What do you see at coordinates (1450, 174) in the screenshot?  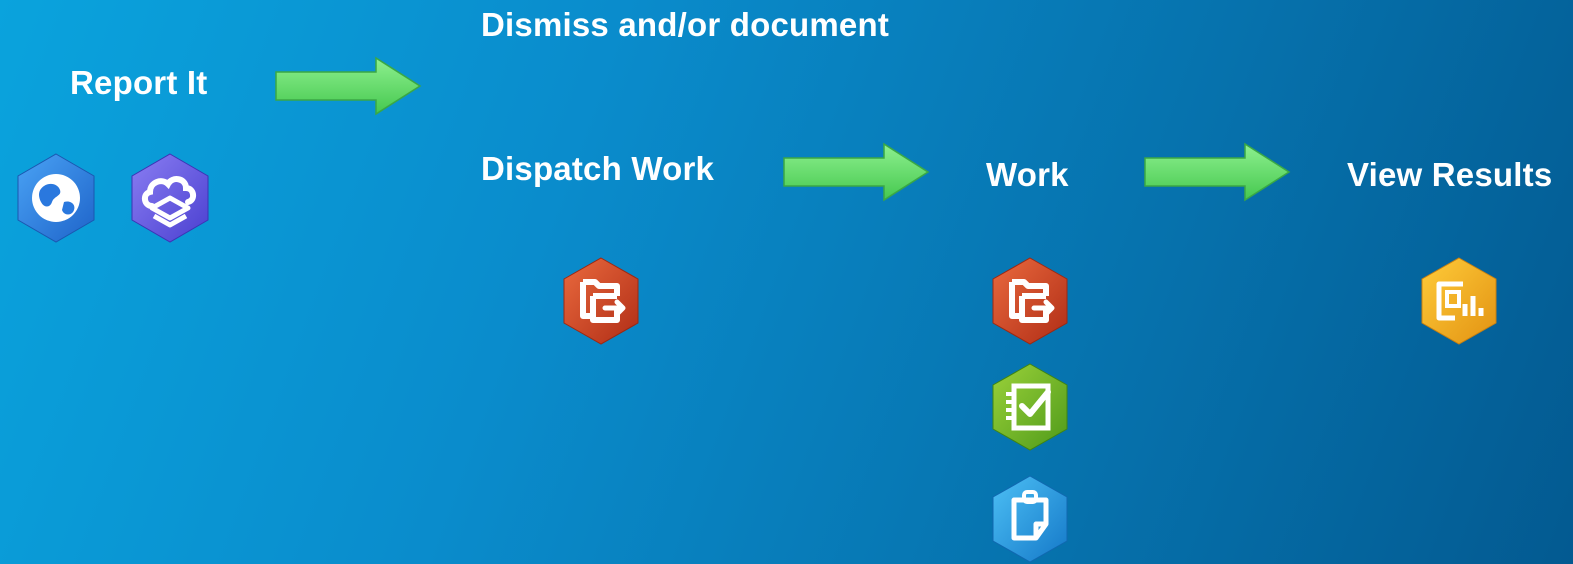 I see `view-results-label: View Results` at bounding box center [1450, 174].